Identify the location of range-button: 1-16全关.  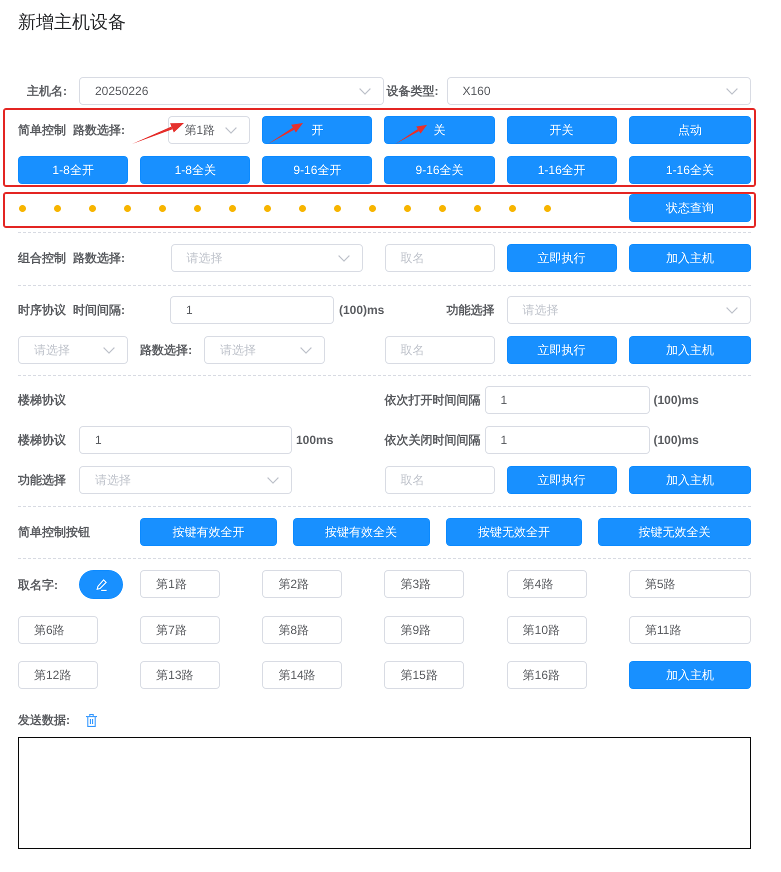
(689, 170).